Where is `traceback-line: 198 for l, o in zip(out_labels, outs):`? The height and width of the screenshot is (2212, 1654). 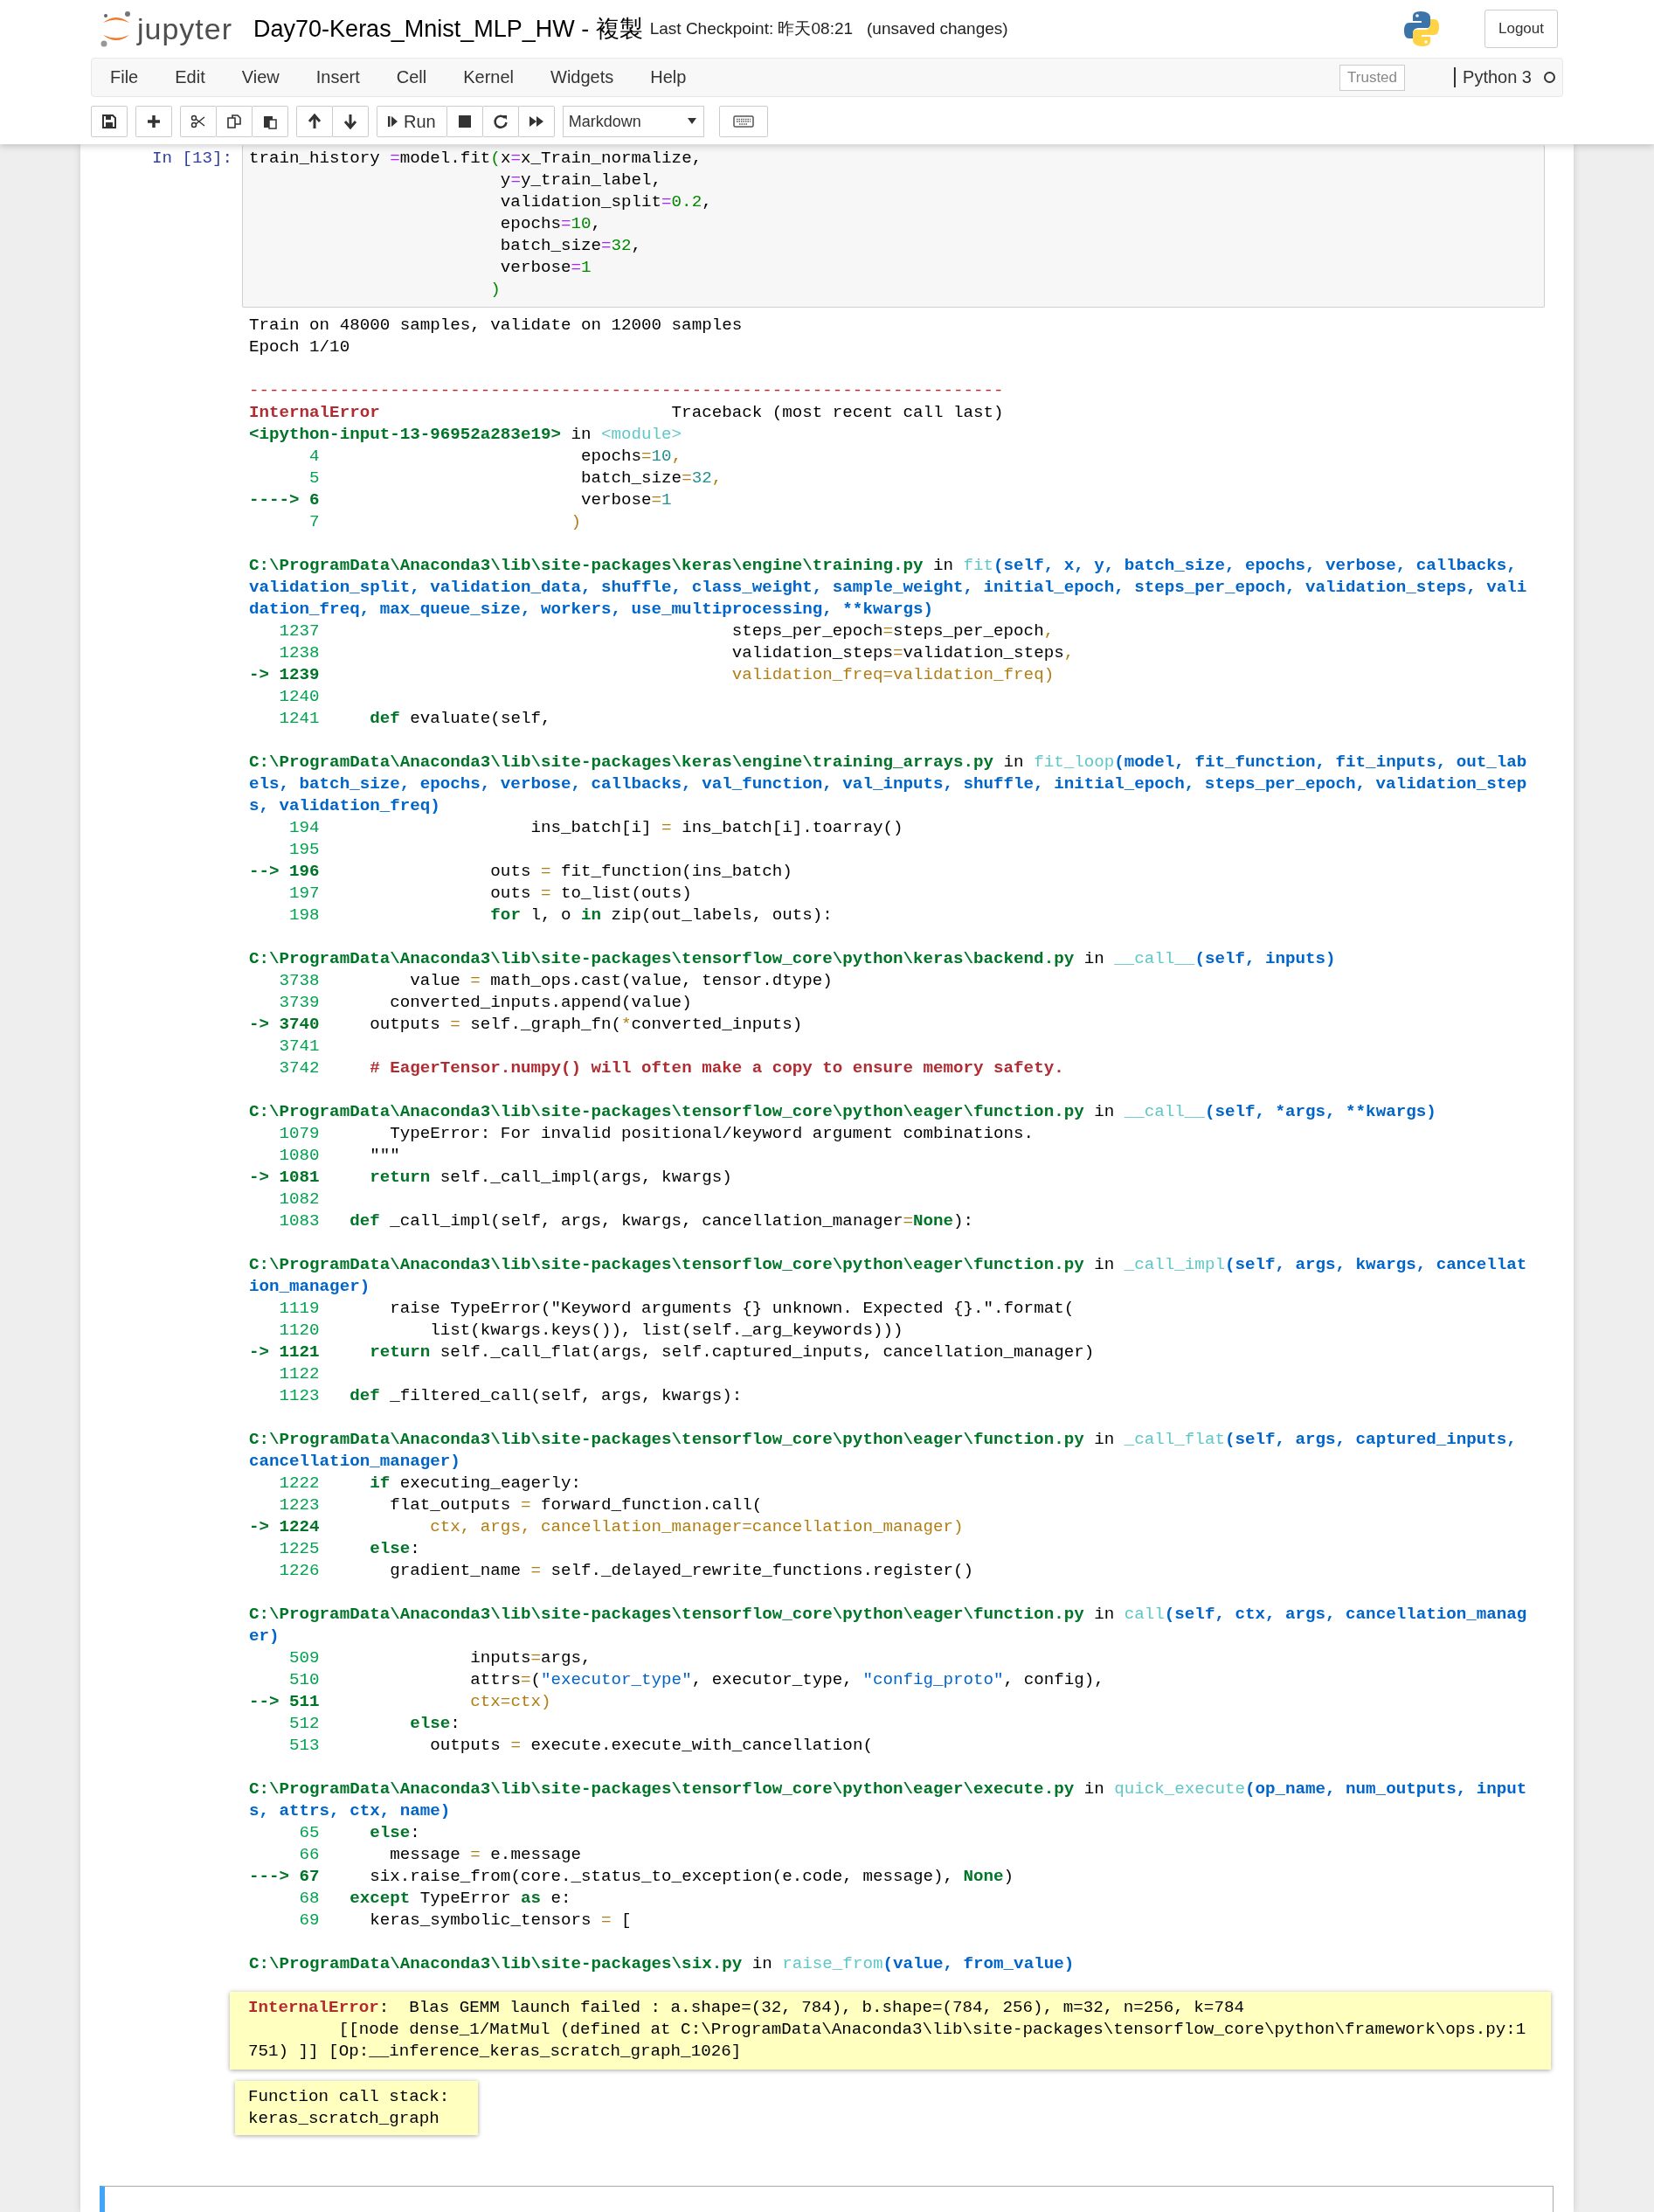
traceback-line: 198 for l, o in zip(out_labels, outs): is located at coordinates (561, 915).